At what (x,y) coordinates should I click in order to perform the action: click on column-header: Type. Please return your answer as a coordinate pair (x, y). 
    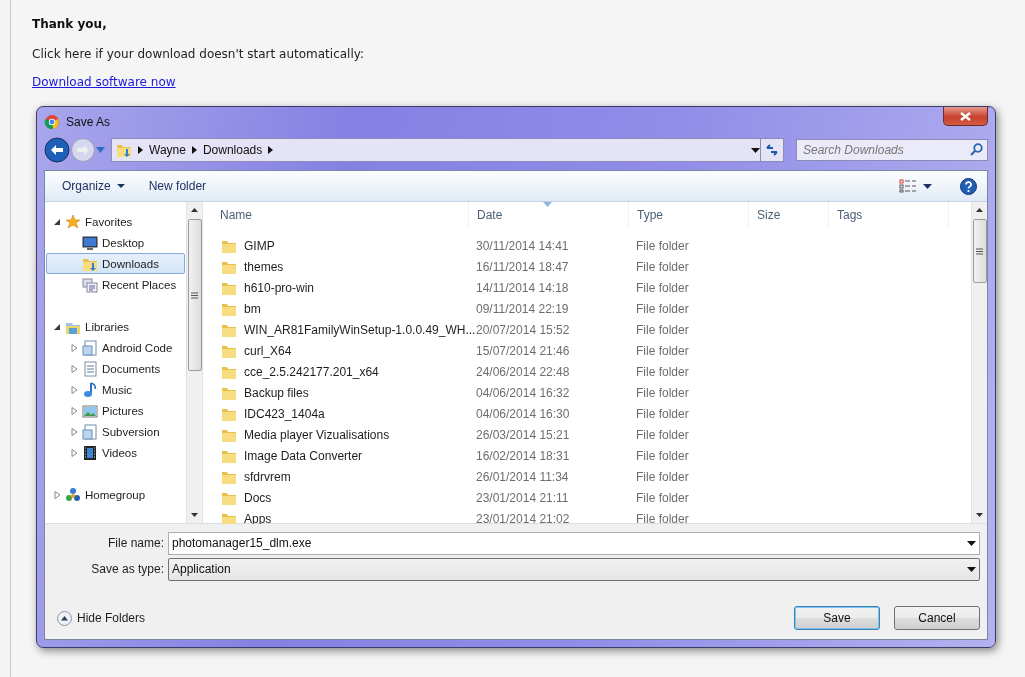
    Looking at the image, I should click on (689, 215).